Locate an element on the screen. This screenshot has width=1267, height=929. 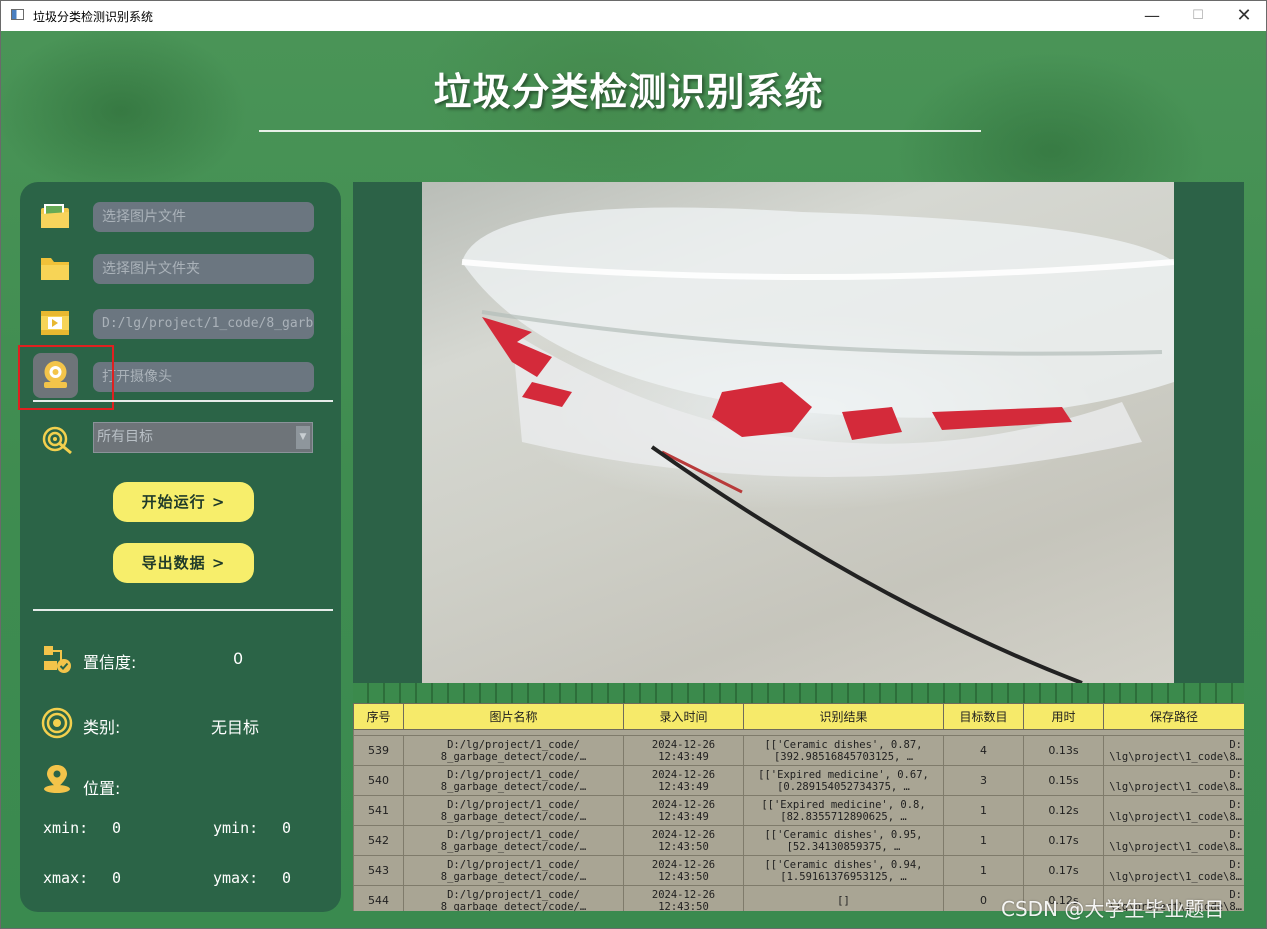
row-time: 2024-12-26 12:43:50 is located at coordinates (683, 840).